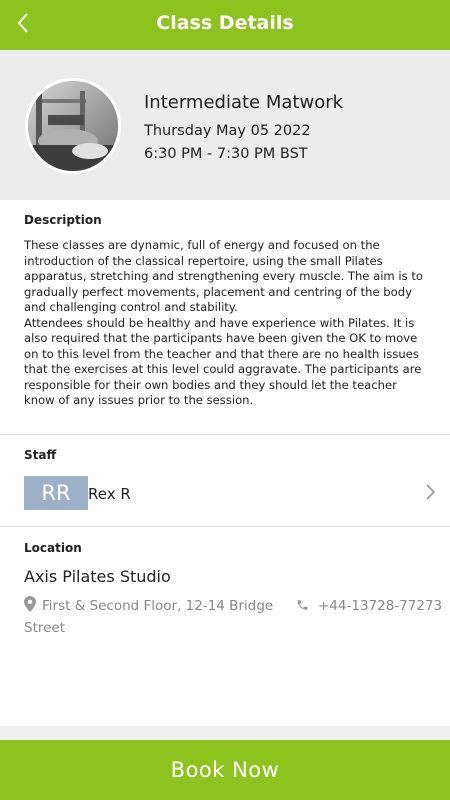 Image resolution: width=450 pixels, height=800 pixels. I want to click on location-name: Axis Pilates Studio, so click(97, 576).